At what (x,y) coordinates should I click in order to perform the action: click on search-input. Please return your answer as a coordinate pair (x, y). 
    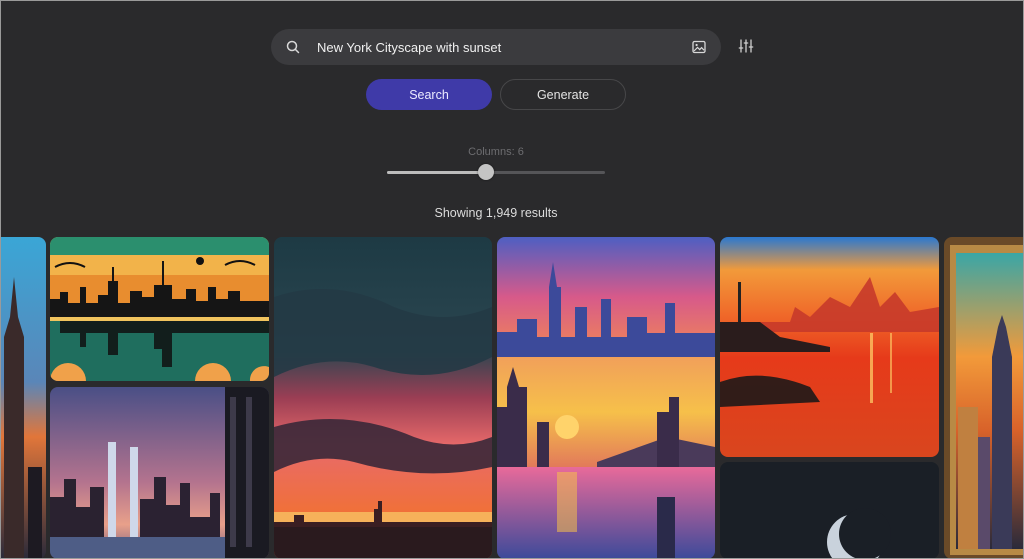
    Looking at the image, I should click on (499, 47).